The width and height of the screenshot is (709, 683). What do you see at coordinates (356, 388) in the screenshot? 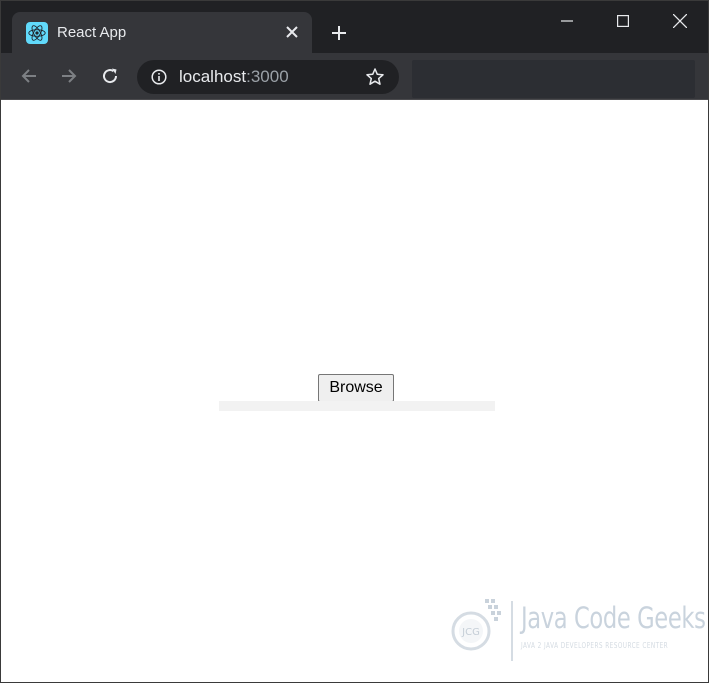
I see `browse-button: Browse` at bounding box center [356, 388].